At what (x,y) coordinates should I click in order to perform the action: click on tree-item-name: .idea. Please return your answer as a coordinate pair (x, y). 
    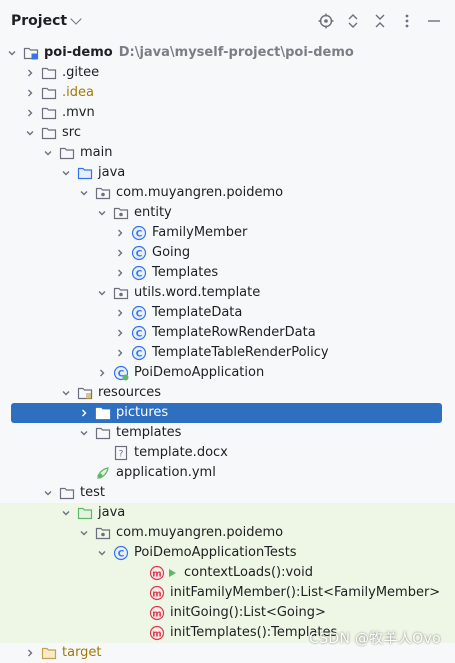
    Looking at the image, I should click on (78, 92).